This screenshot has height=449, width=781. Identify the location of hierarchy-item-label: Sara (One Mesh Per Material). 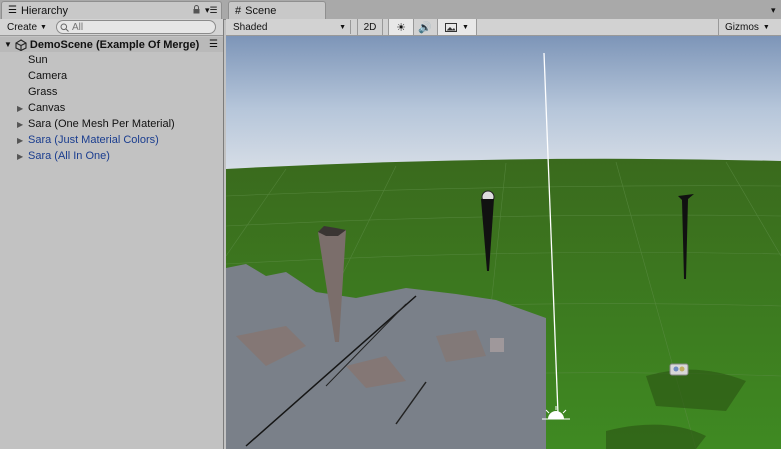
(101, 124).